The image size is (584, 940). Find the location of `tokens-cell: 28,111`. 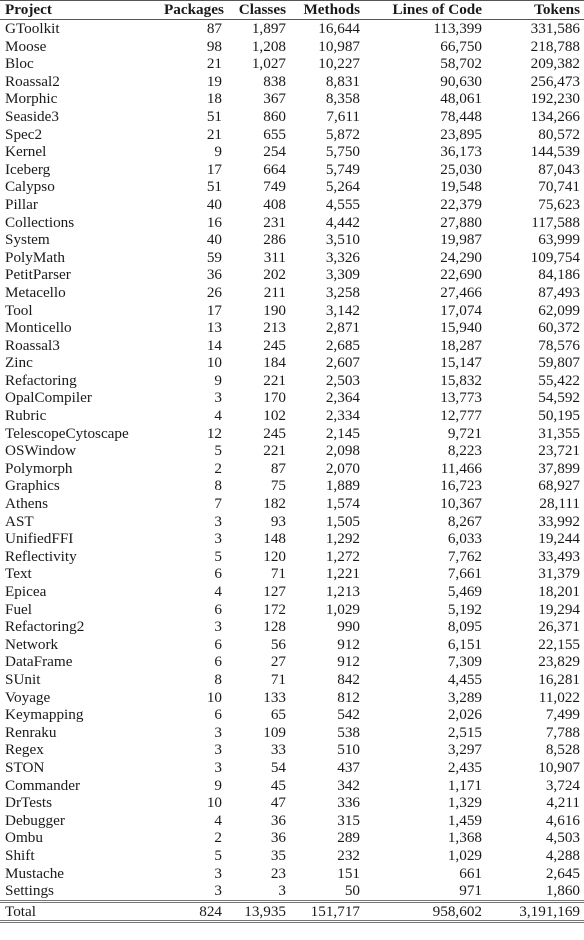

tokens-cell: 28,111 is located at coordinates (559, 504).